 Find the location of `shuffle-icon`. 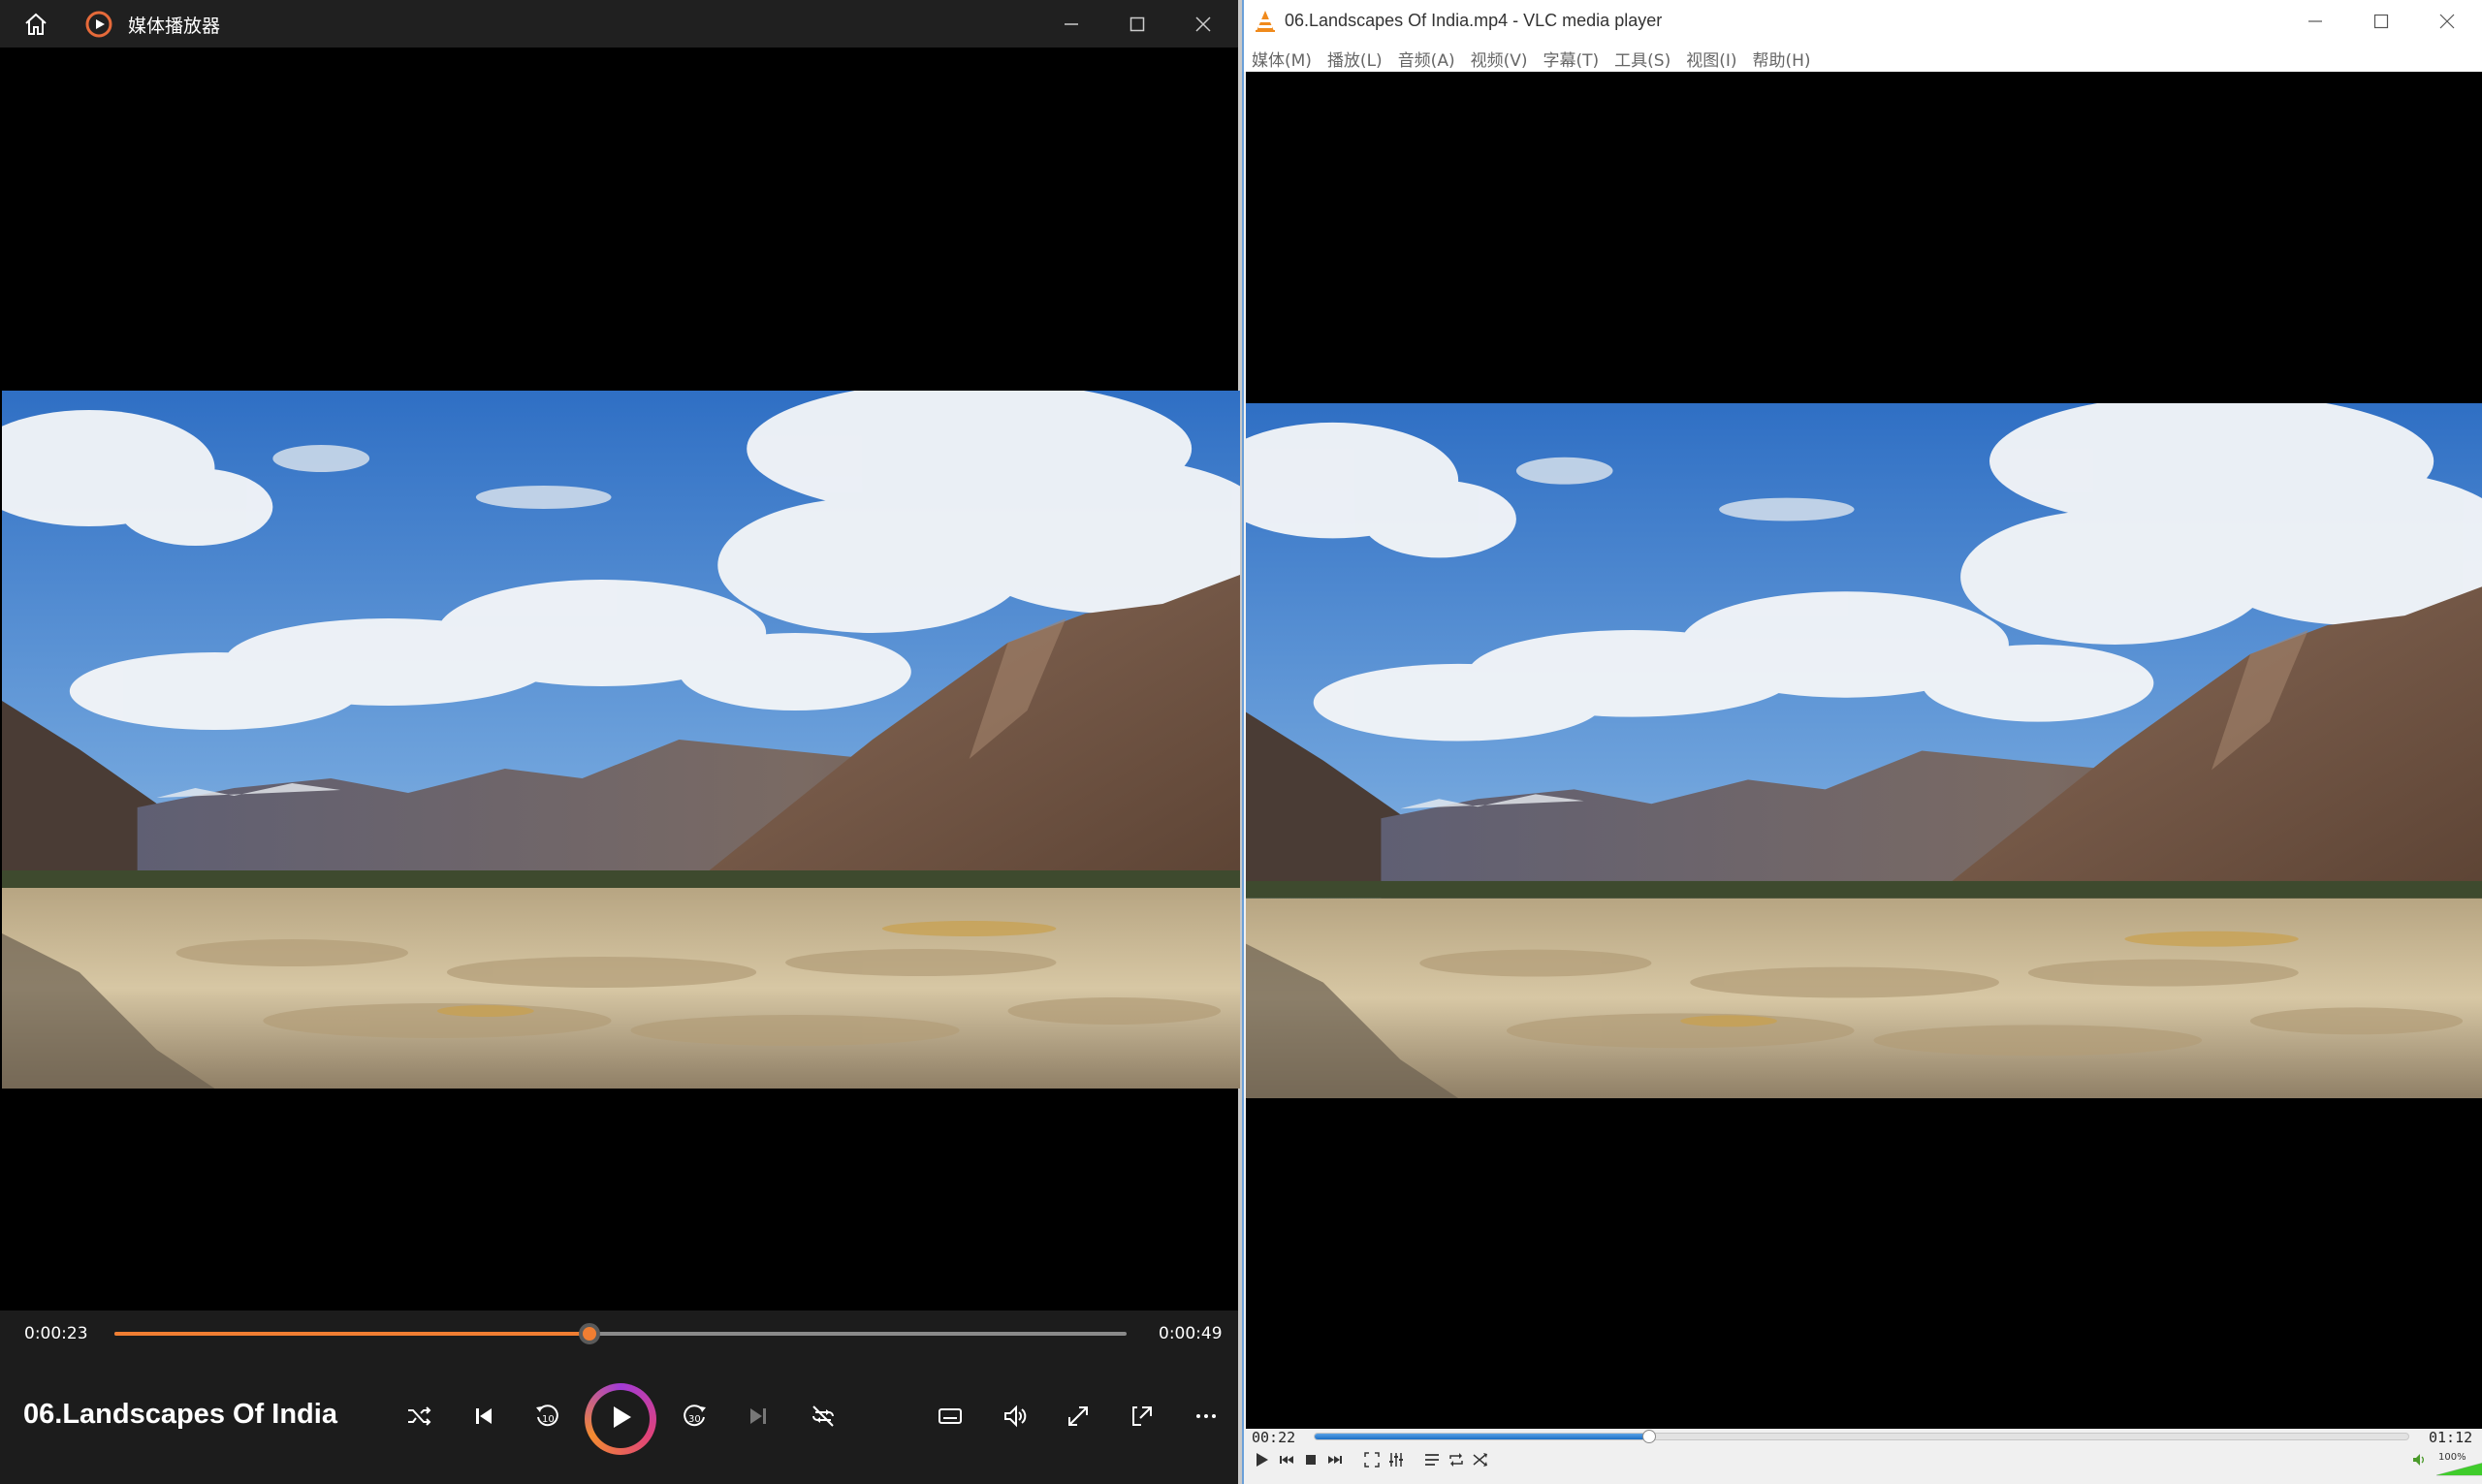

shuffle-icon is located at coordinates (418, 1419).